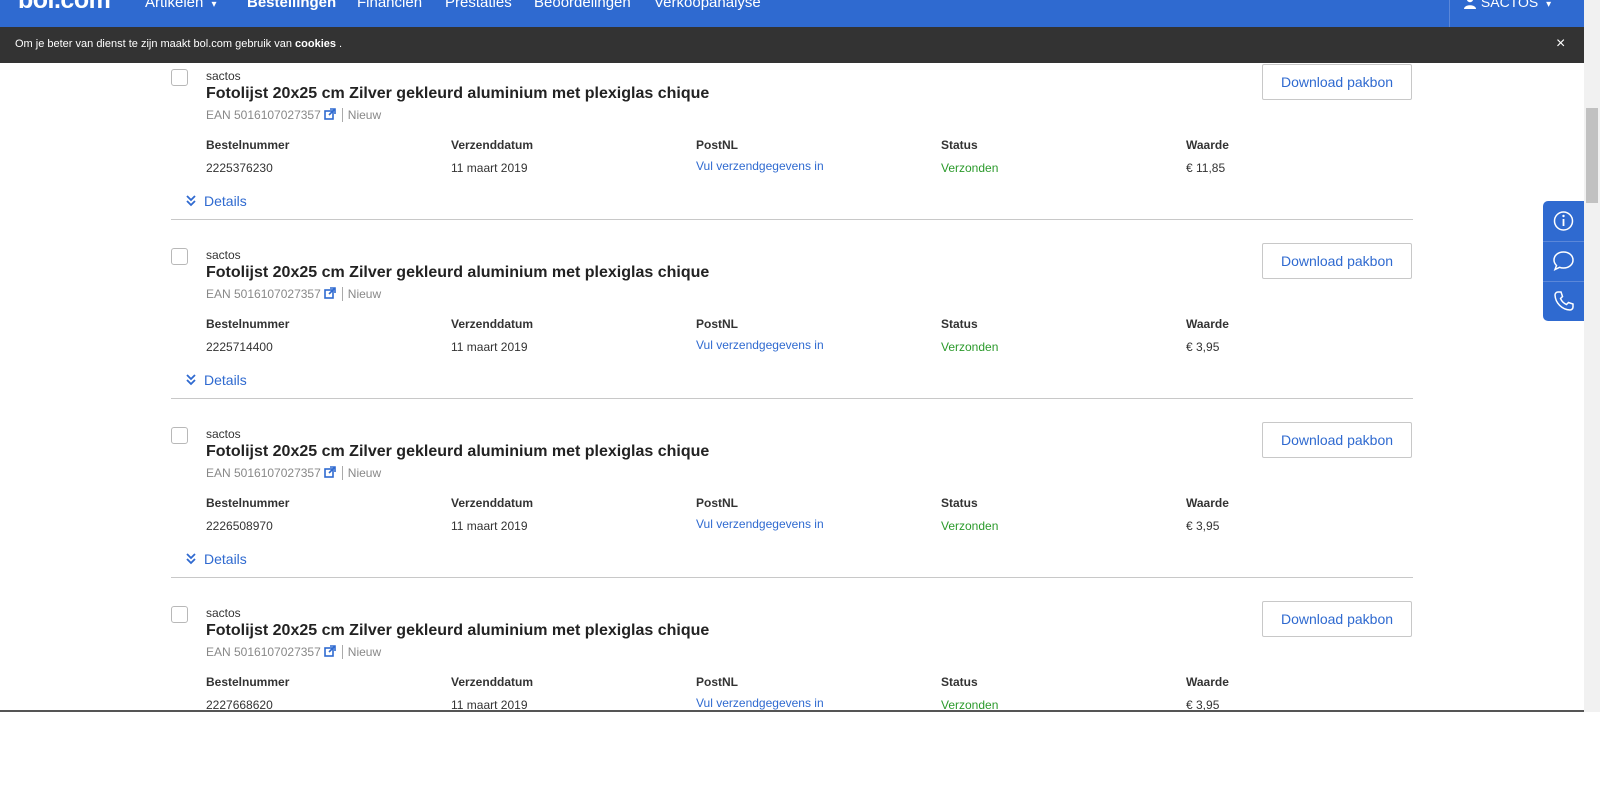 The width and height of the screenshot is (1600, 785). Describe the element at coordinates (247, 335) in the screenshot. I see `order-number-column: Bestelnummer 2225714400` at that location.